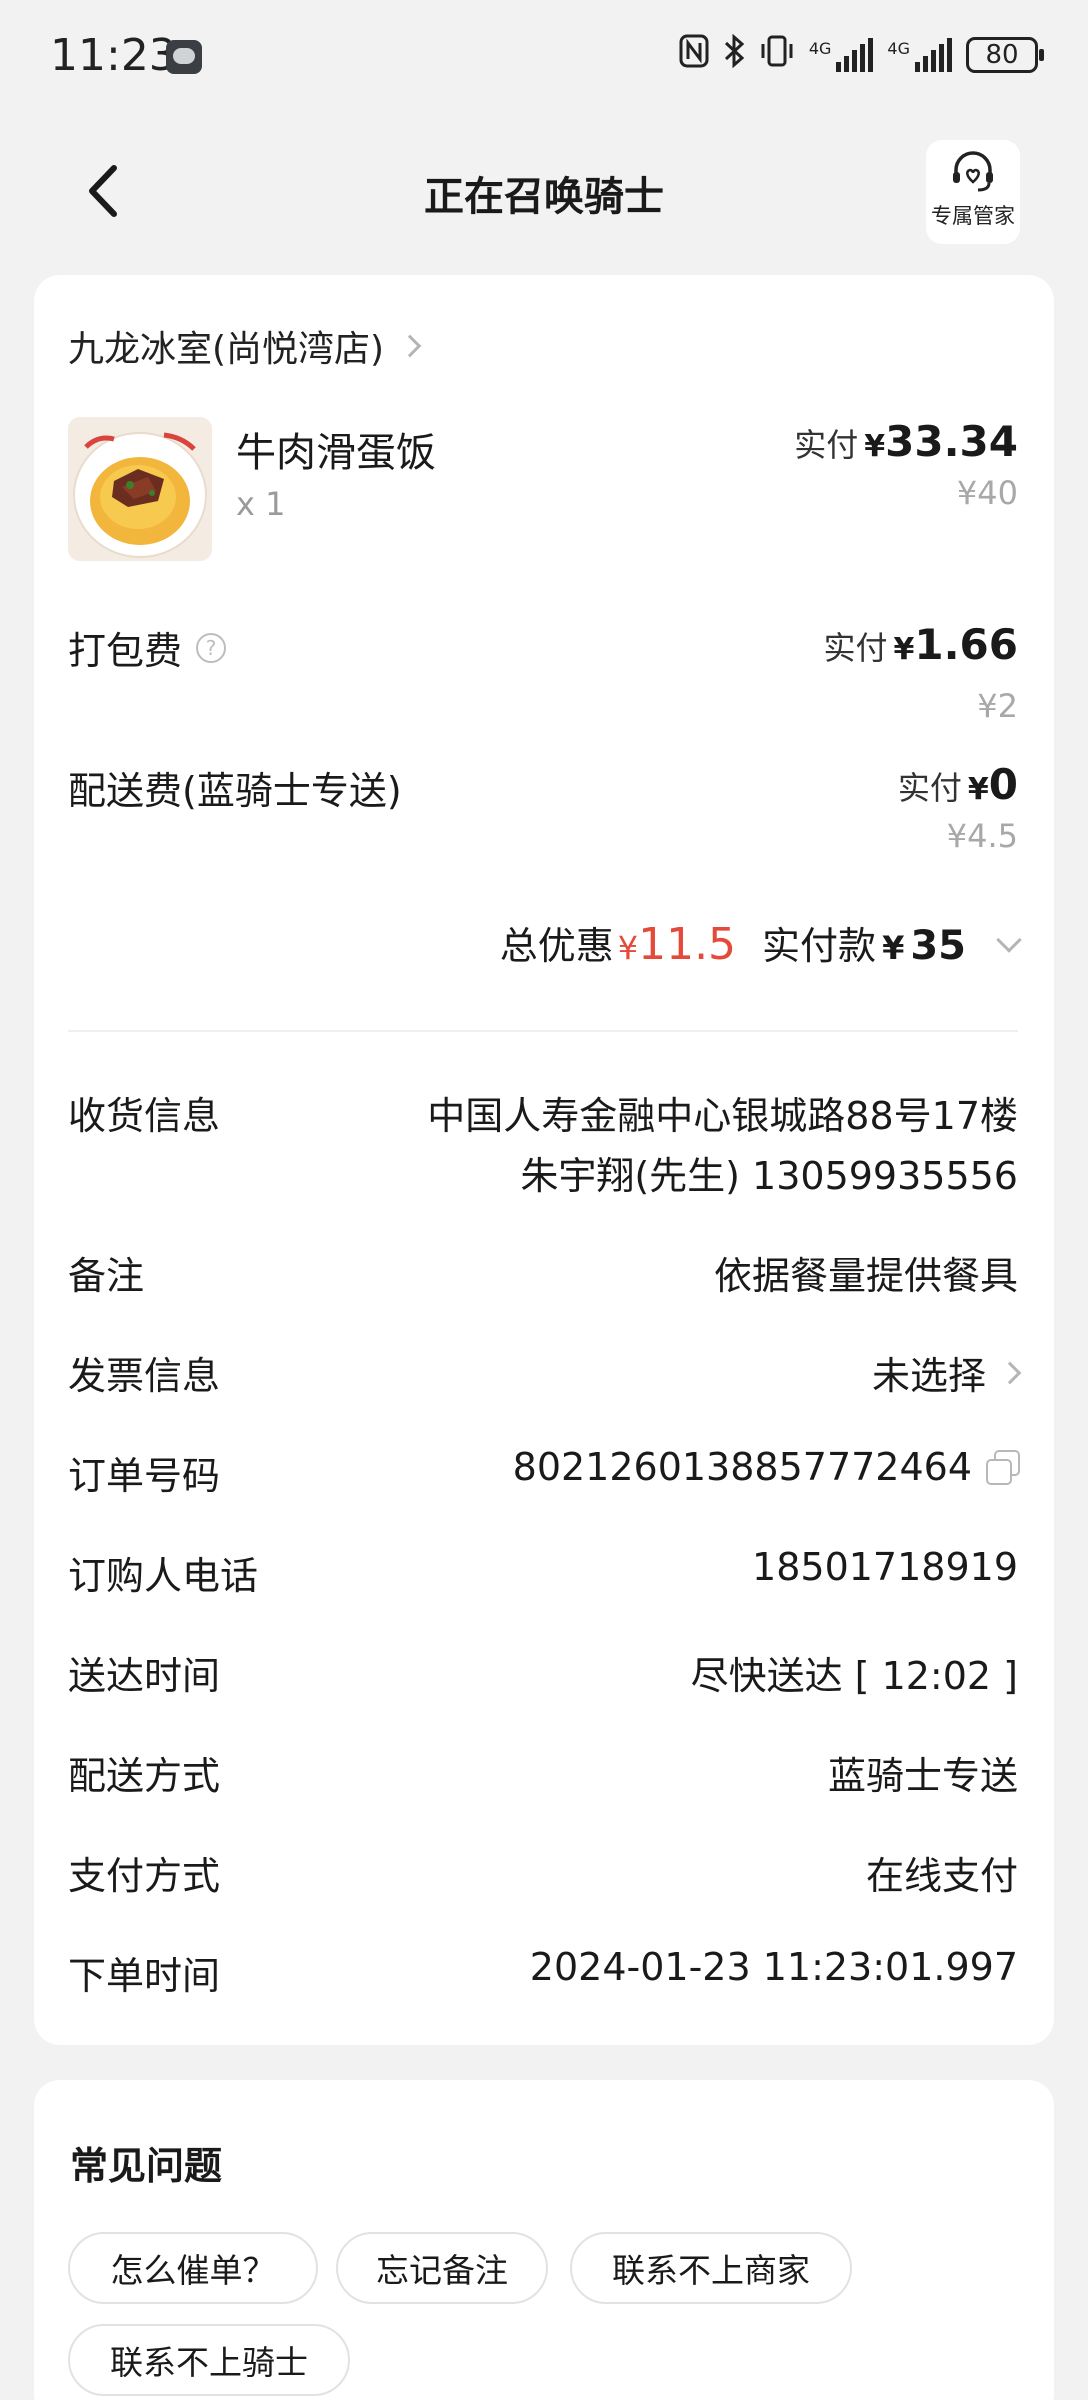 This screenshot has width=1088, height=2400. Describe the element at coordinates (928, 1376) in the screenshot. I see `invoice-value: 未选择` at that location.